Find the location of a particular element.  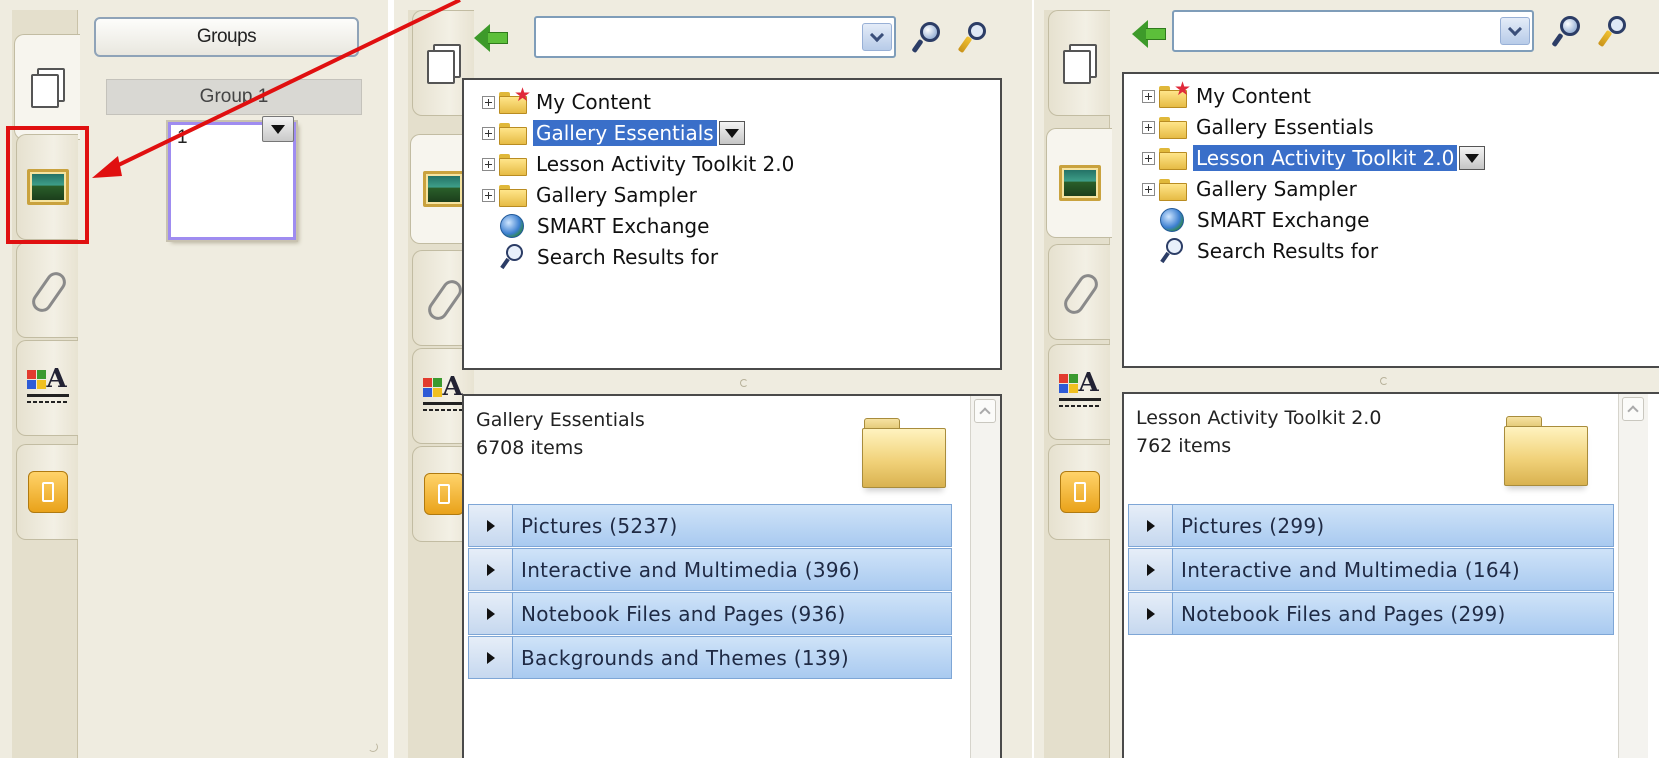

folder-icon: ★ is located at coordinates (515, 99).